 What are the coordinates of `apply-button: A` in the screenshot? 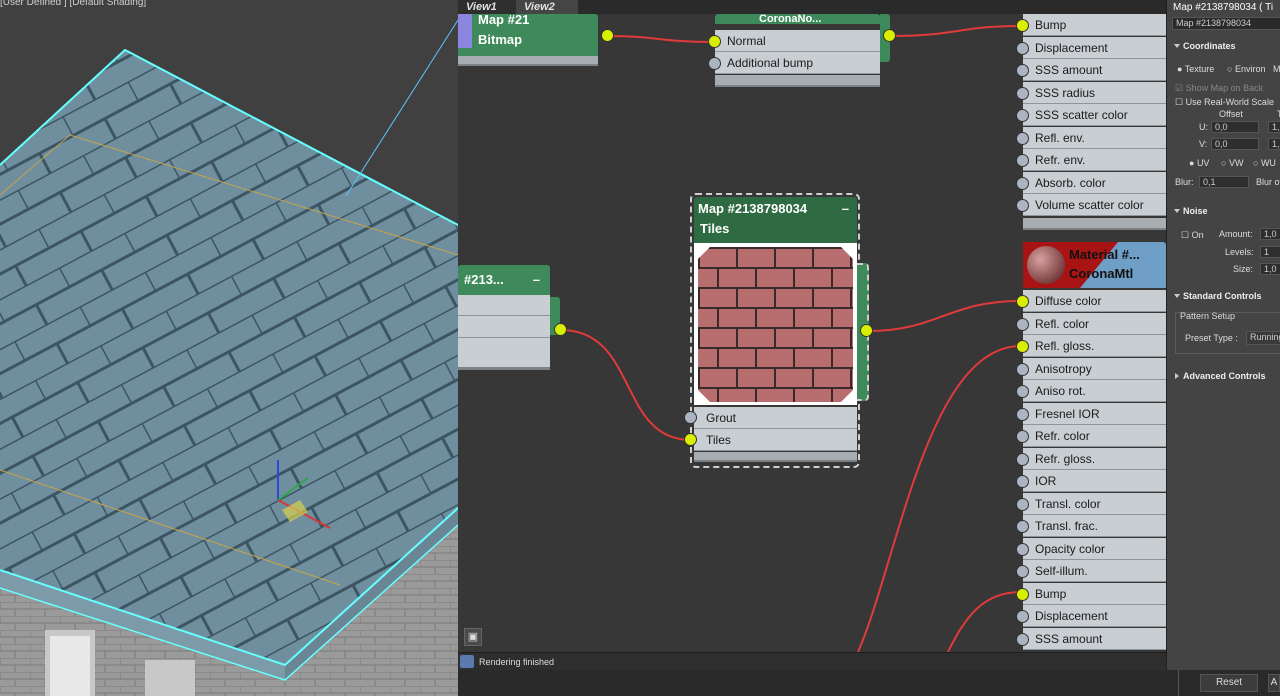 It's located at (1274, 683).